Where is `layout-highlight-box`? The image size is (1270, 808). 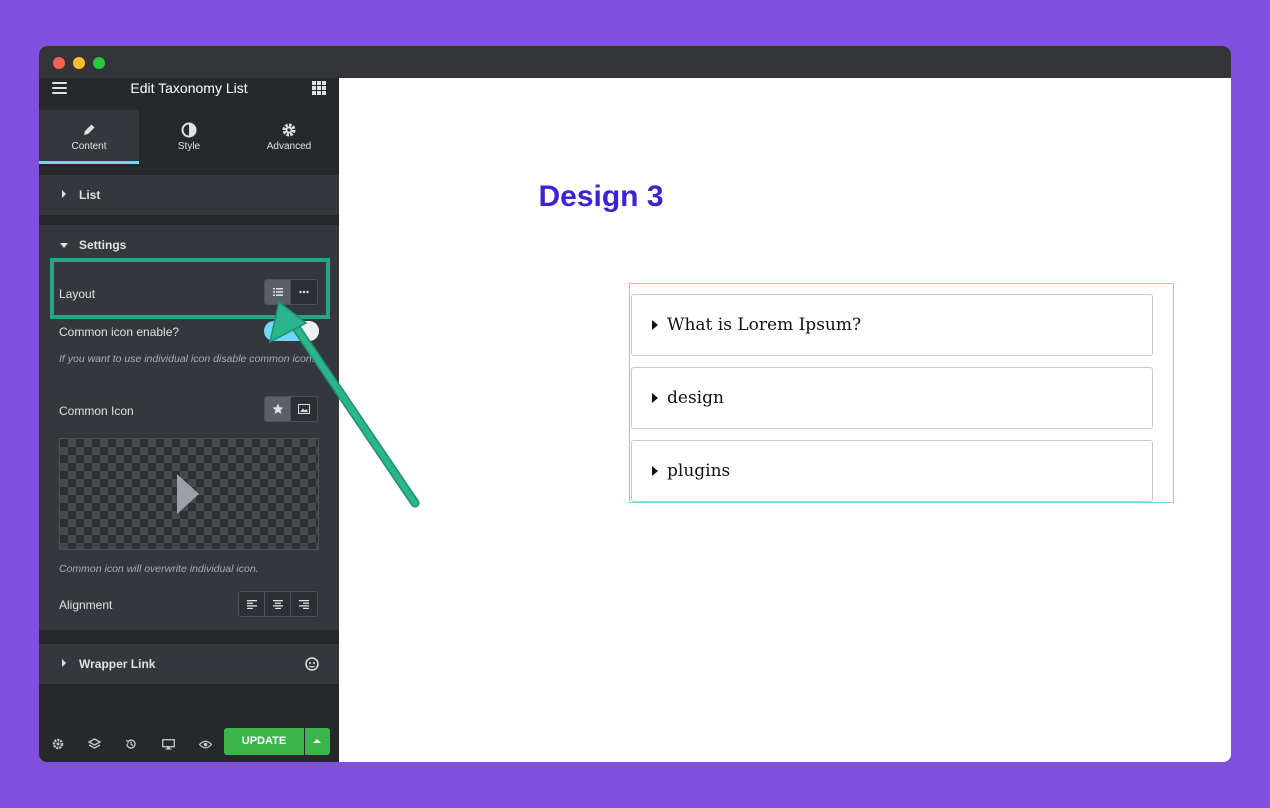
layout-highlight-box is located at coordinates (190, 288).